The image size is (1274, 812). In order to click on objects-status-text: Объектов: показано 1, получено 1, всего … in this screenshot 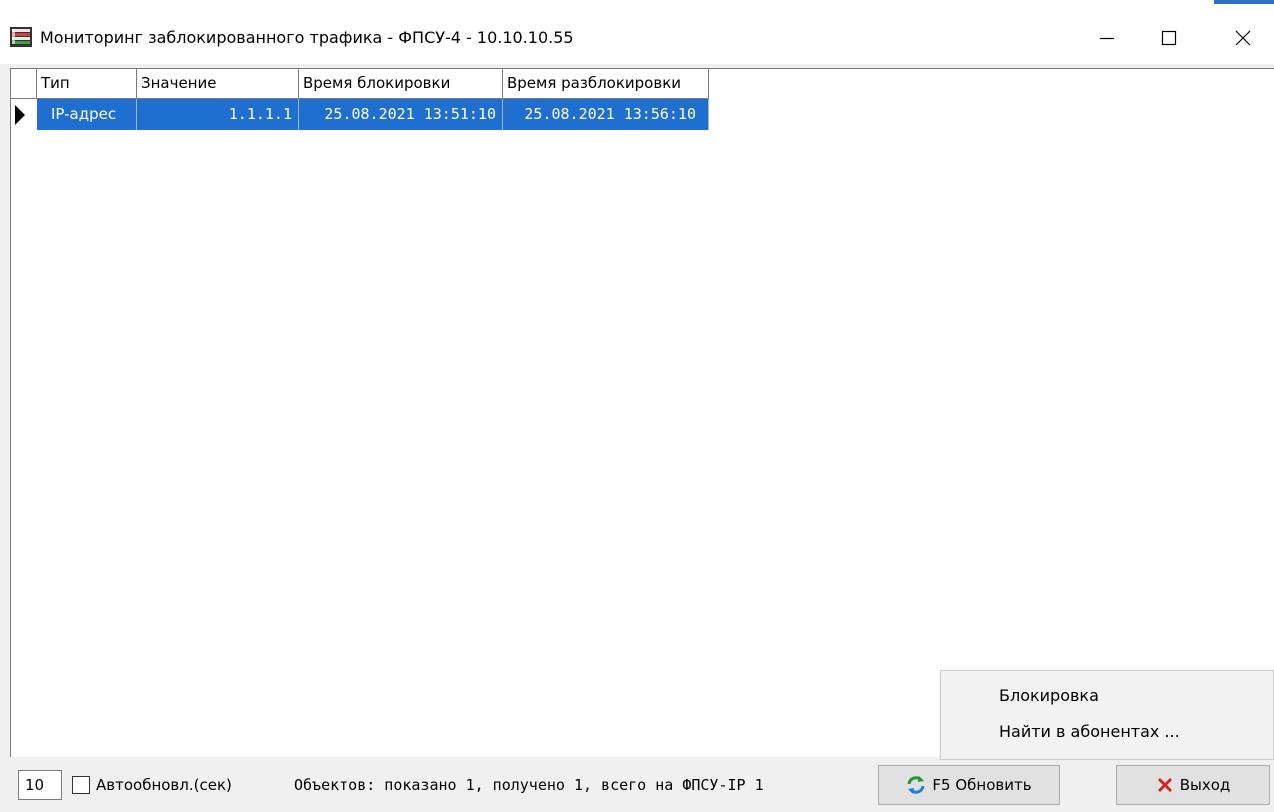, I will do `click(529, 785)`.